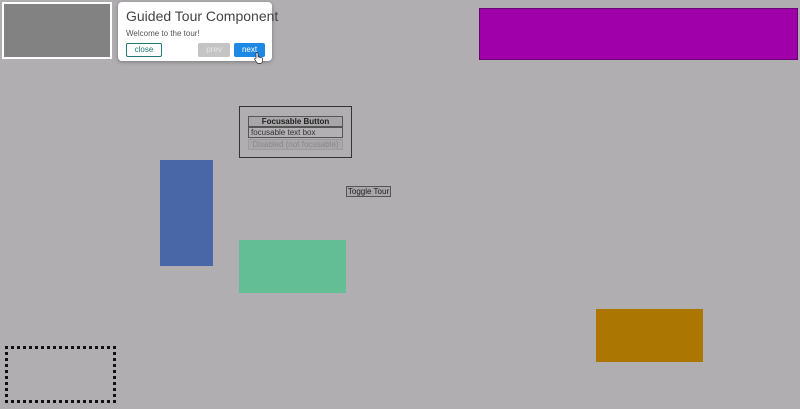 This screenshot has width=800, height=409. Describe the element at coordinates (186, 213) in the screenshot. I see `blue-block` at that location.